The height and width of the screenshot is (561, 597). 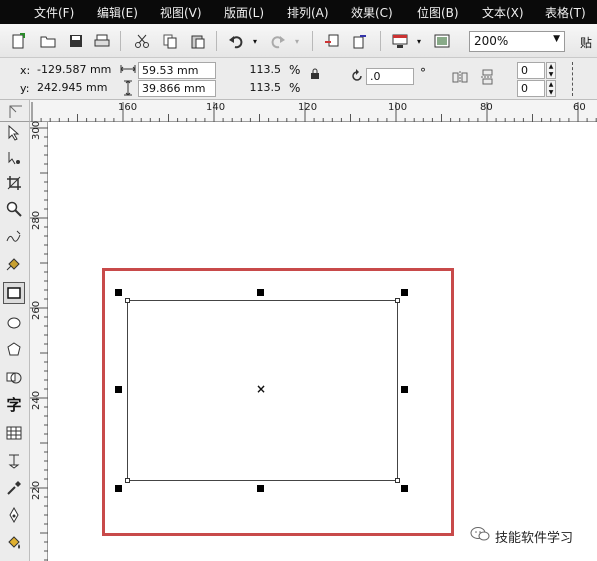 I want to click on ruler-label: 160, so click(x=128, y=107).